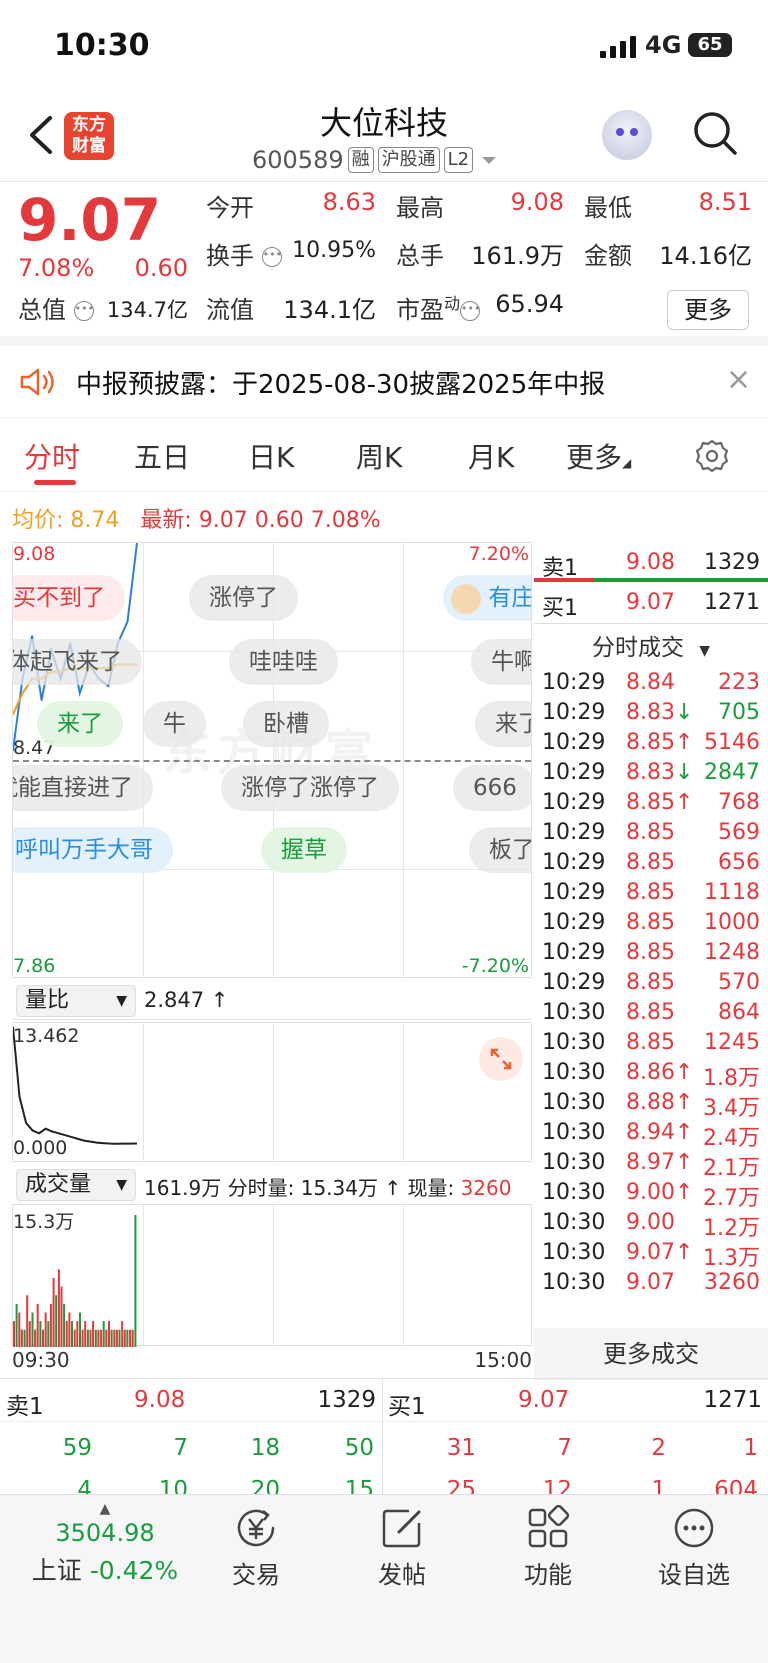 This screenshot has width=768, height=1663. Describe the element at coordinates (627, 135) in the screenshot. I see `assistant-robot-icon` at that location.